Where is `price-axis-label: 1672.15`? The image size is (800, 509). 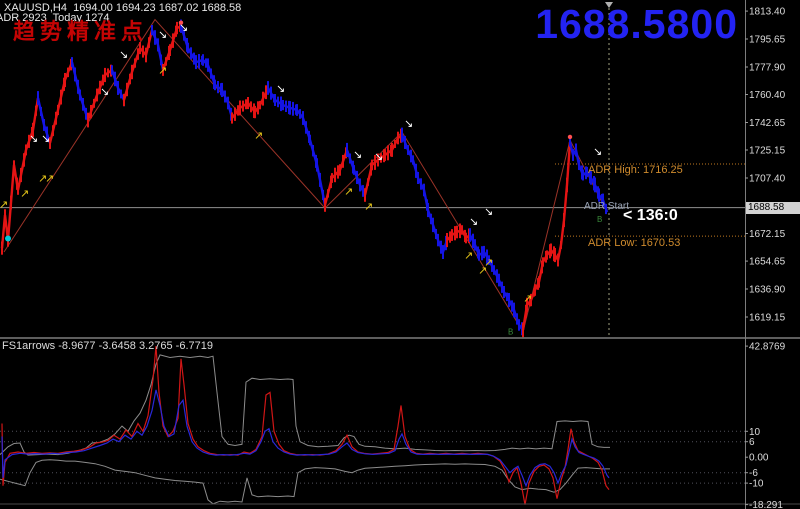
price-axis-label: 1672.15 is located at coordinates (767, 234).